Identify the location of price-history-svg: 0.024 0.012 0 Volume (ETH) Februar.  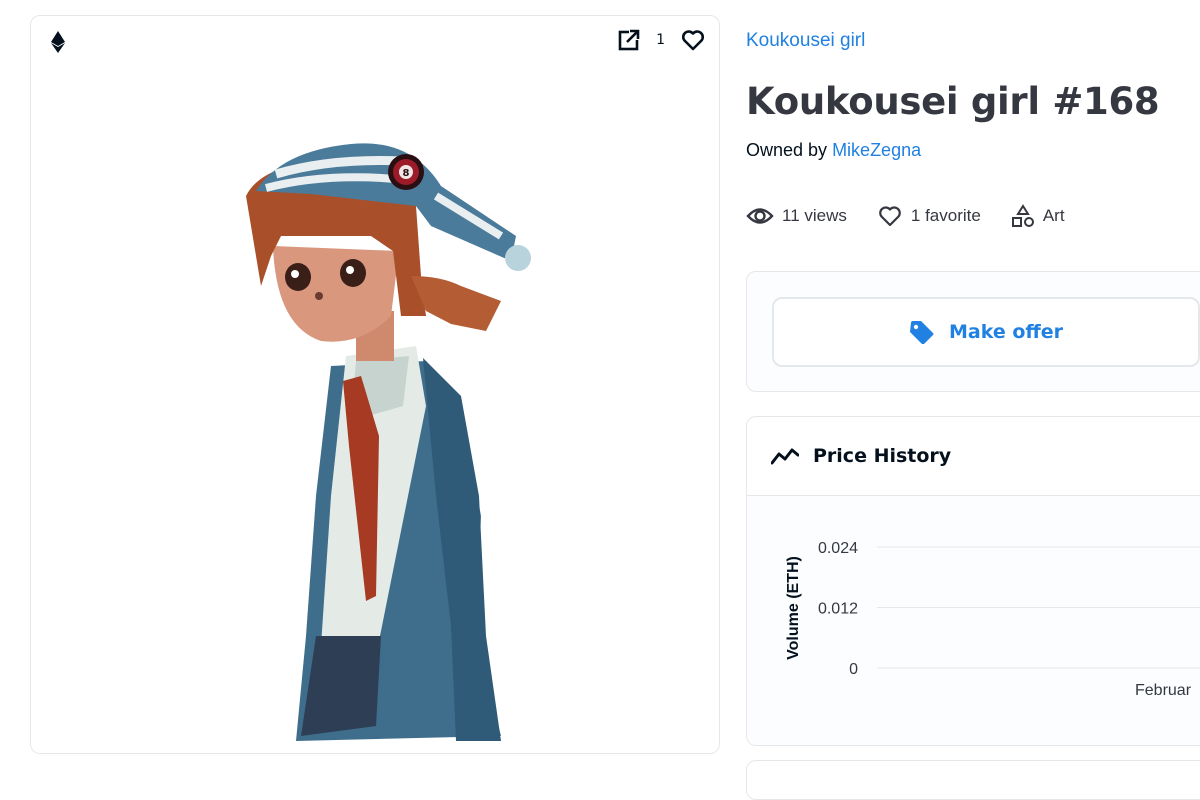
(992, 619).